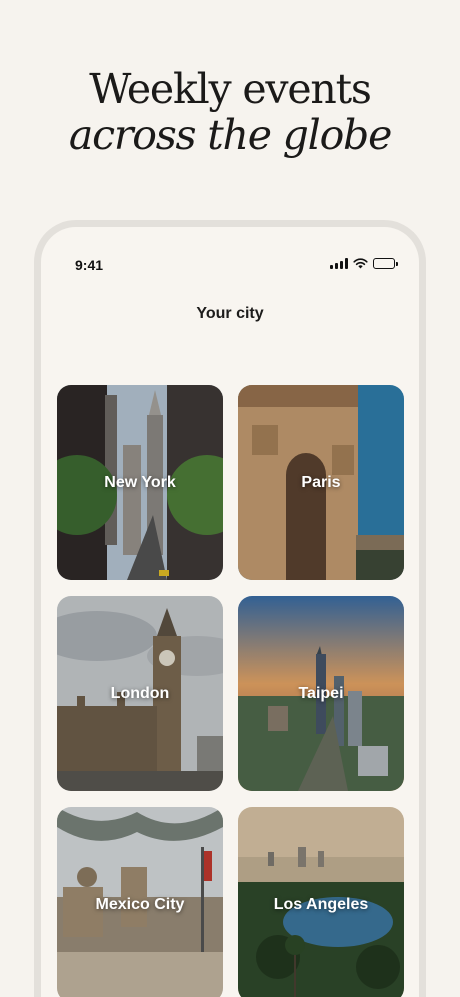  I want to click on city-card-new-york: New York, so click(140, 482).